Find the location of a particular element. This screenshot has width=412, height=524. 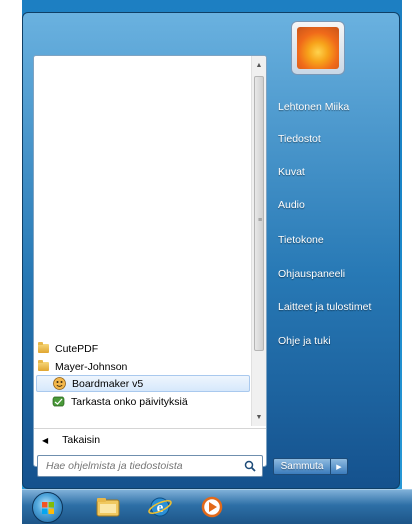

folder-explorer-icon is located at coordinates (108, 507).